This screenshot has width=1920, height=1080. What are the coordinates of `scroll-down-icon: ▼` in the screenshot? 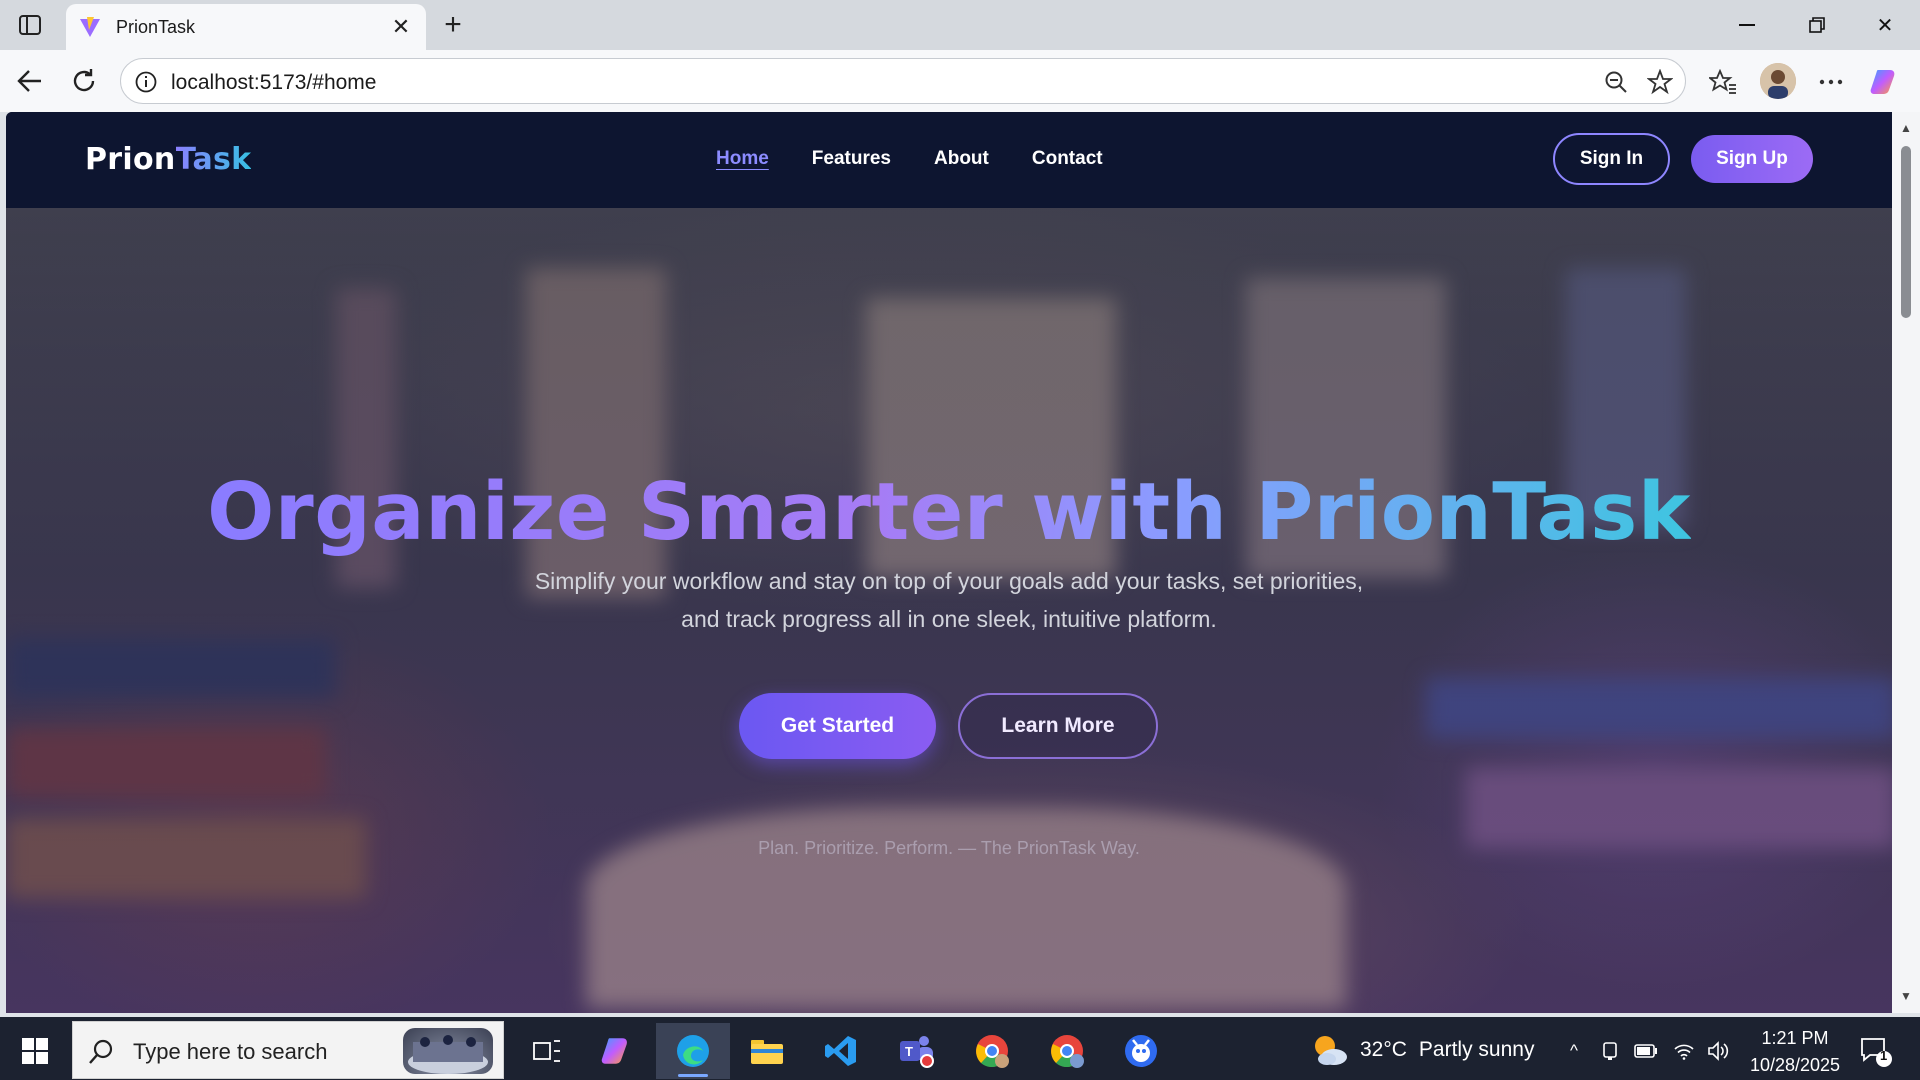 It's located at (1906, 996).